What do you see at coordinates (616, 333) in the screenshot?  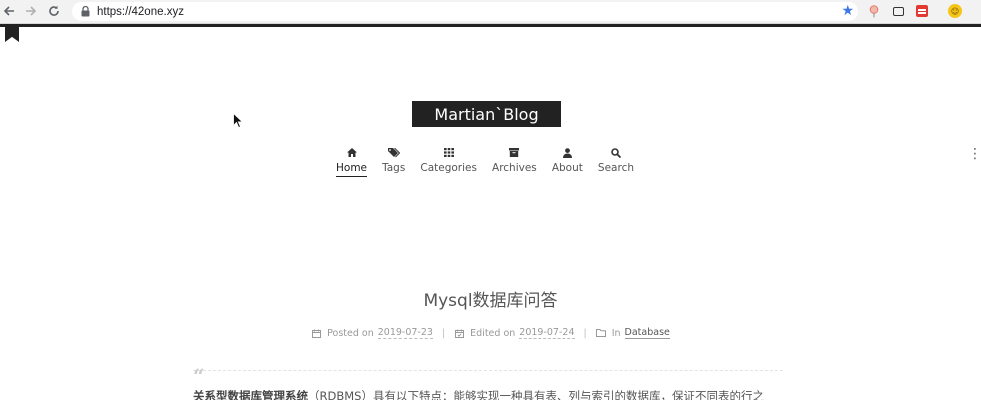 I see `in-label: In` at bounding box center [616, 333].